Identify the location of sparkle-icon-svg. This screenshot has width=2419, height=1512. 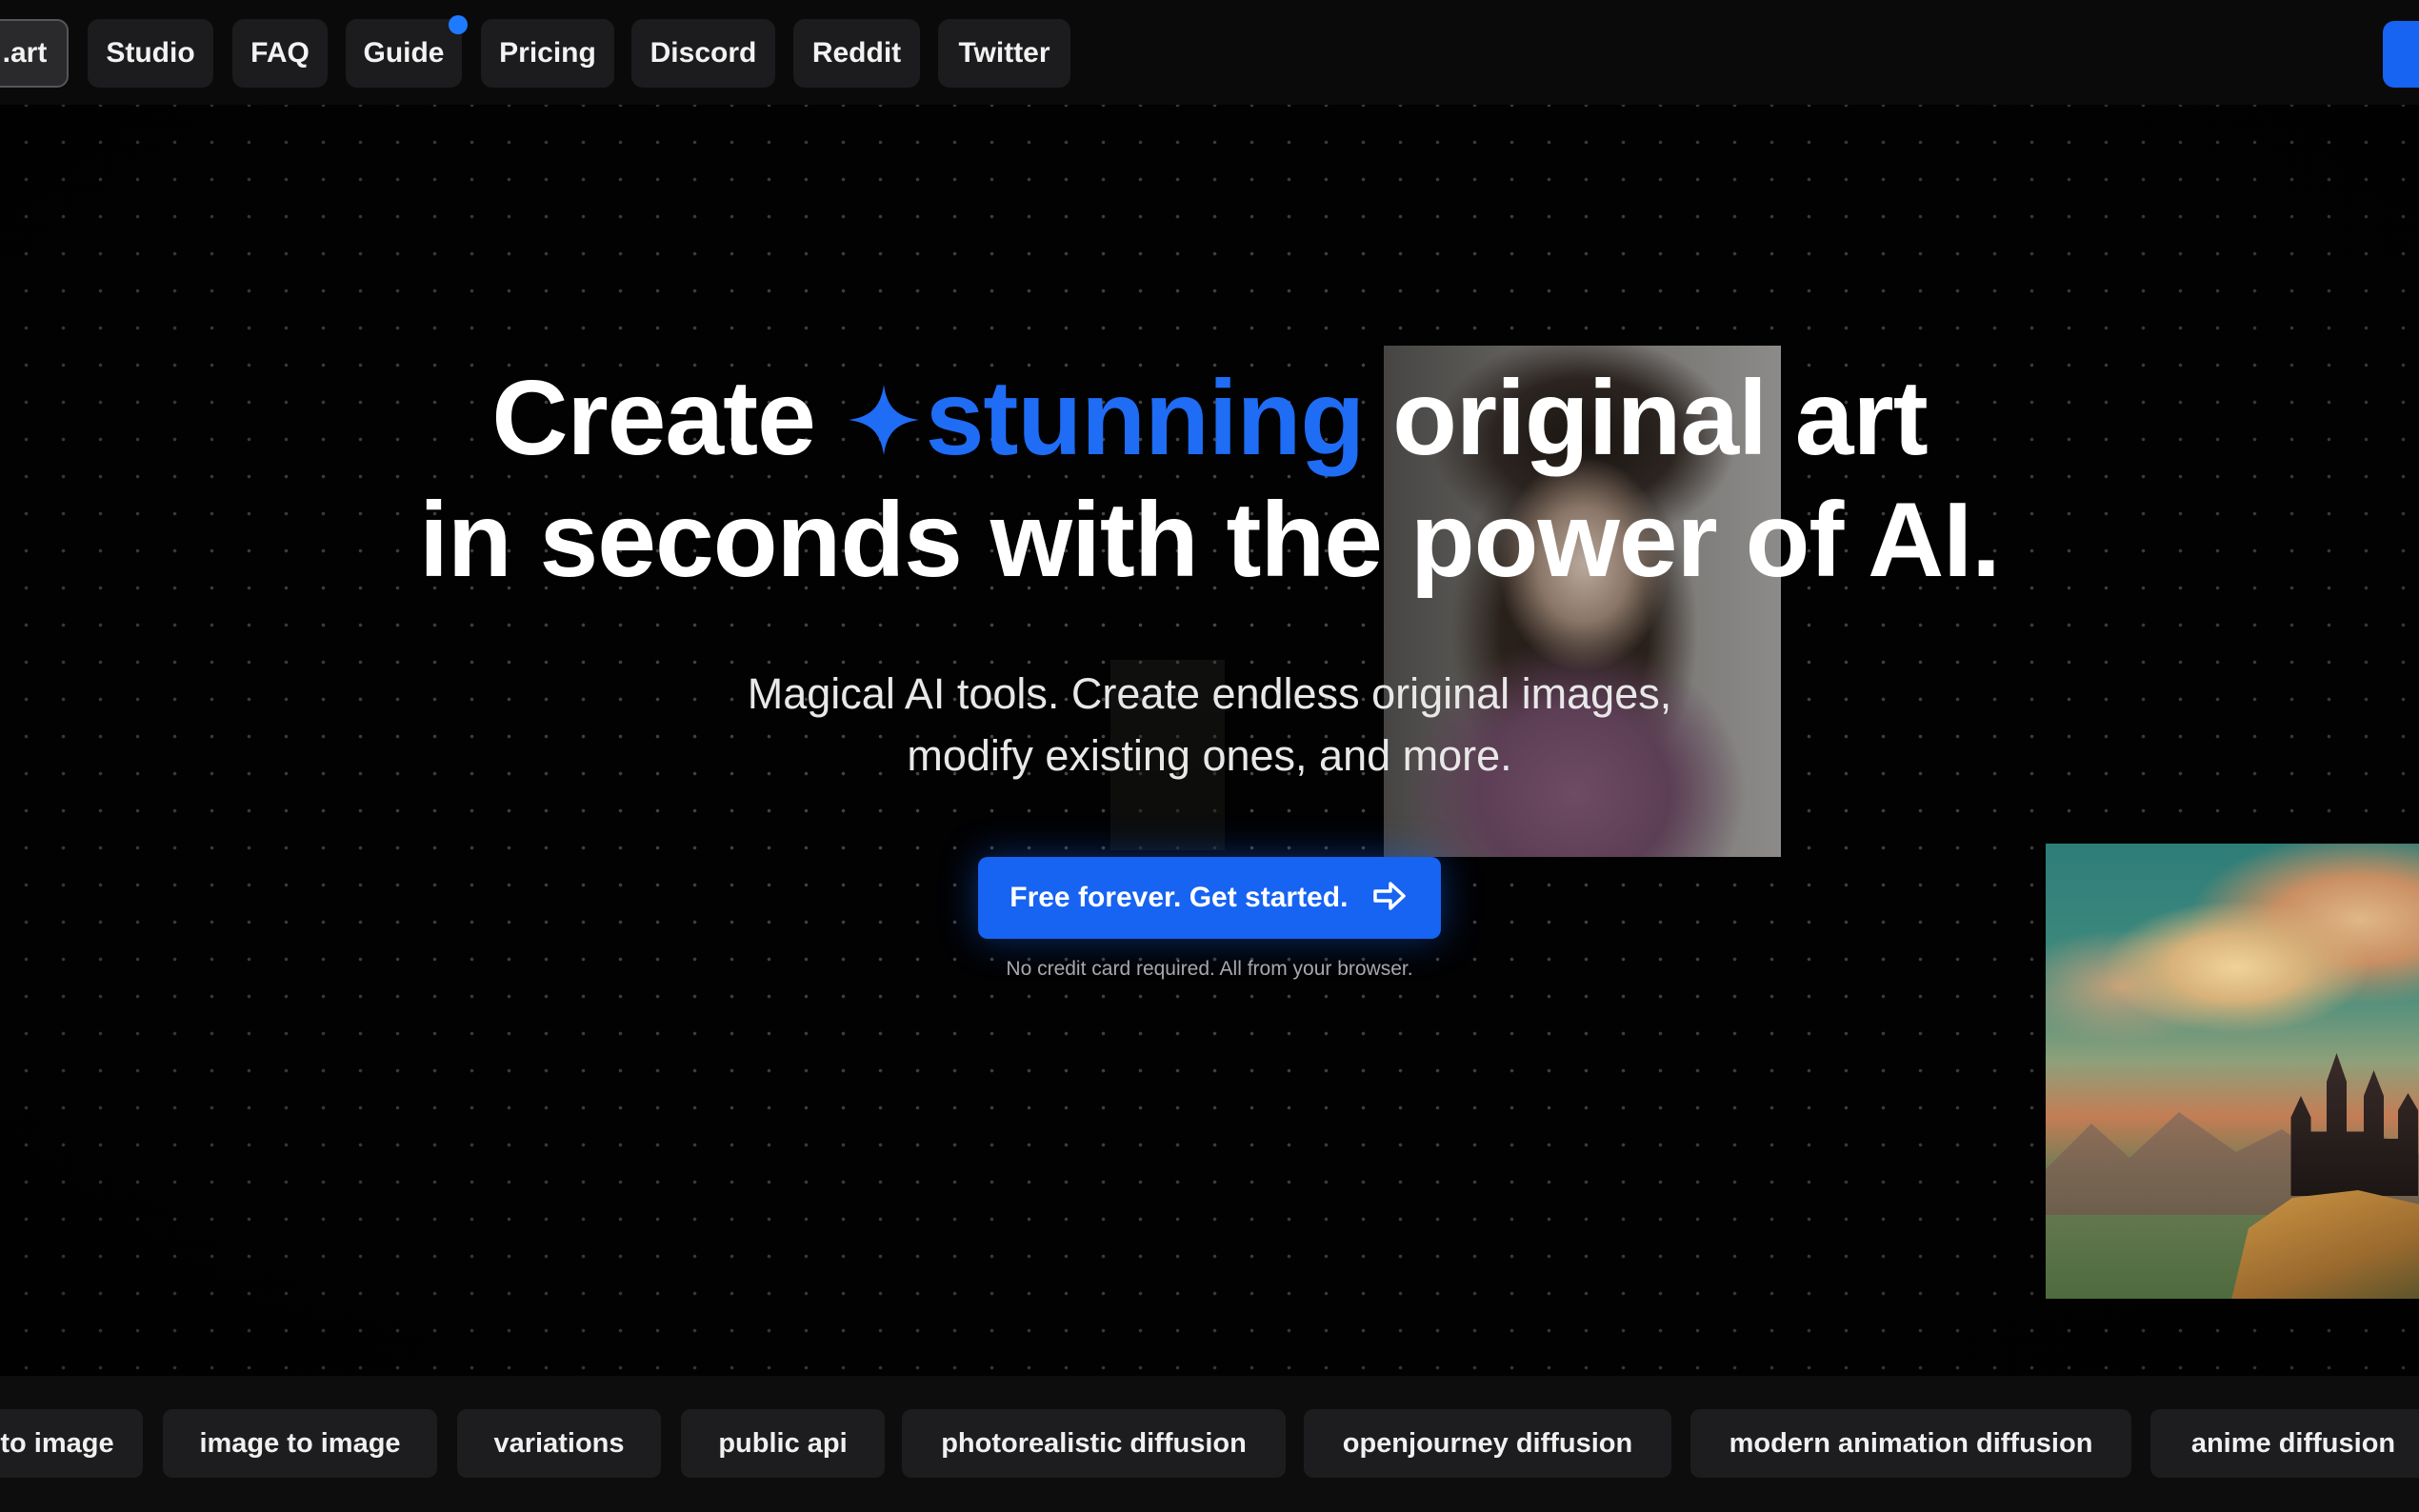
(883, 420).